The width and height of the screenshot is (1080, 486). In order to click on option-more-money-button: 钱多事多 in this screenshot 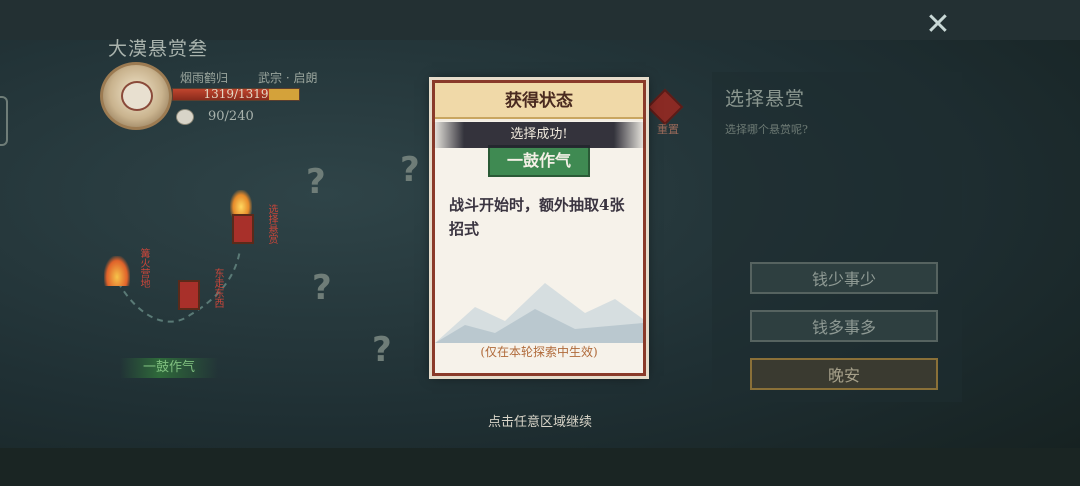, I will do `click(844, 326)`.